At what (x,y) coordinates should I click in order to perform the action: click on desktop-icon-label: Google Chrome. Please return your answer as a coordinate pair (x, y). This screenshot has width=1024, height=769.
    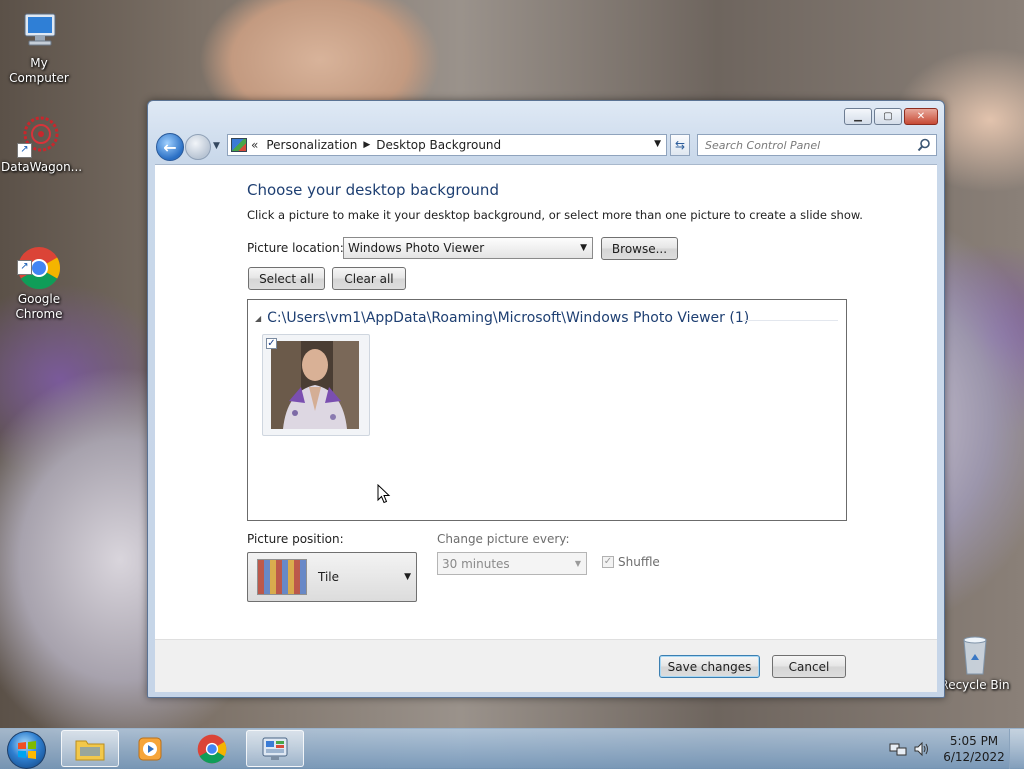
    Looking at the image, I should click on (39, 306).